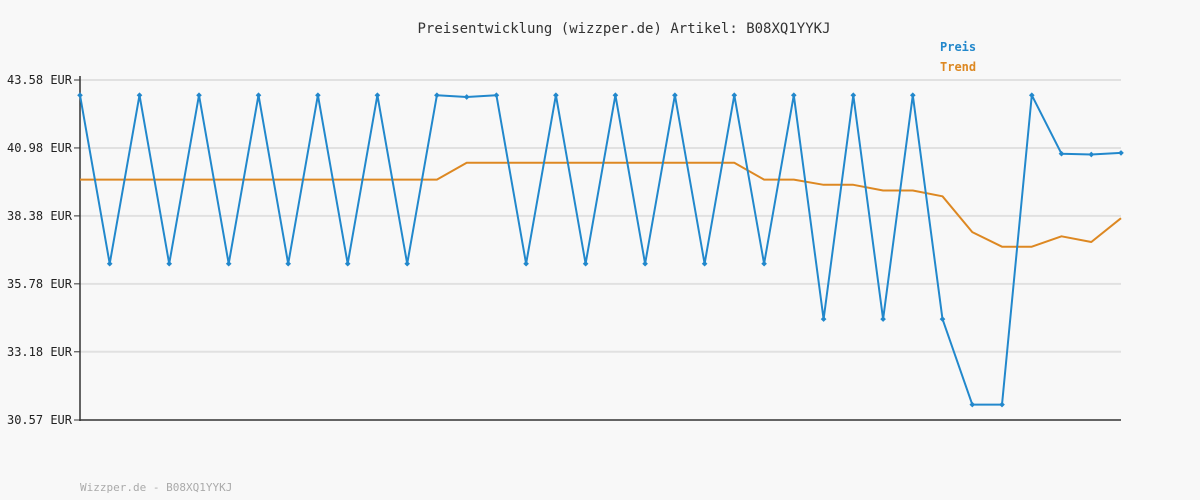 The image size is (1200, 500). I want to click on y-tick-label: 38.38 EUR, so click(40, 216).